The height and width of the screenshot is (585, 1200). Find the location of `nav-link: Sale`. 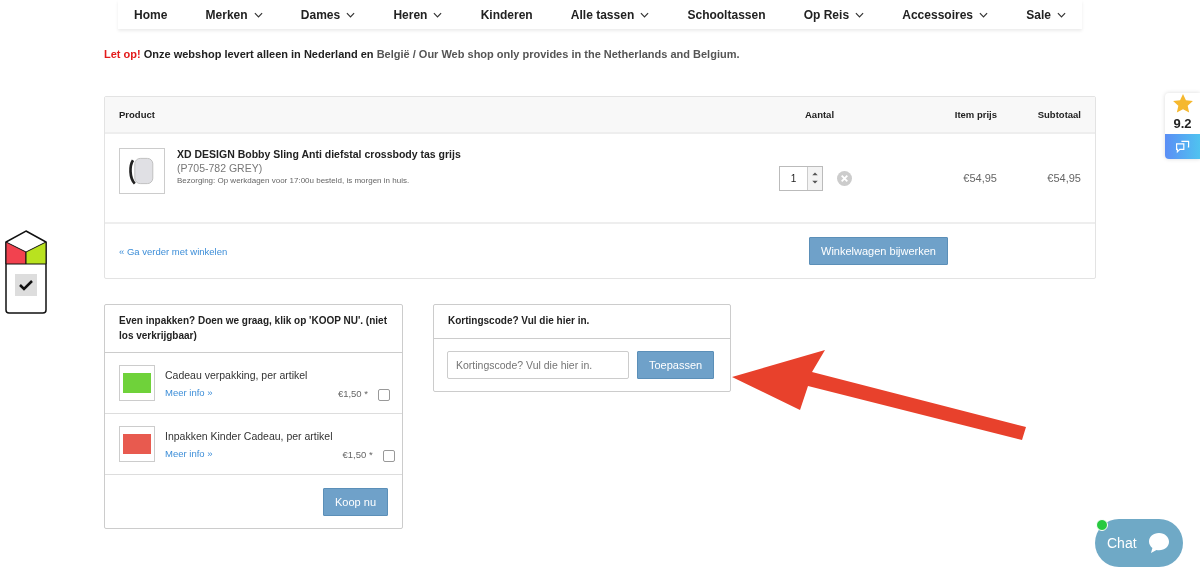

nav-link: Sale is located at coordinates (1046, 14).